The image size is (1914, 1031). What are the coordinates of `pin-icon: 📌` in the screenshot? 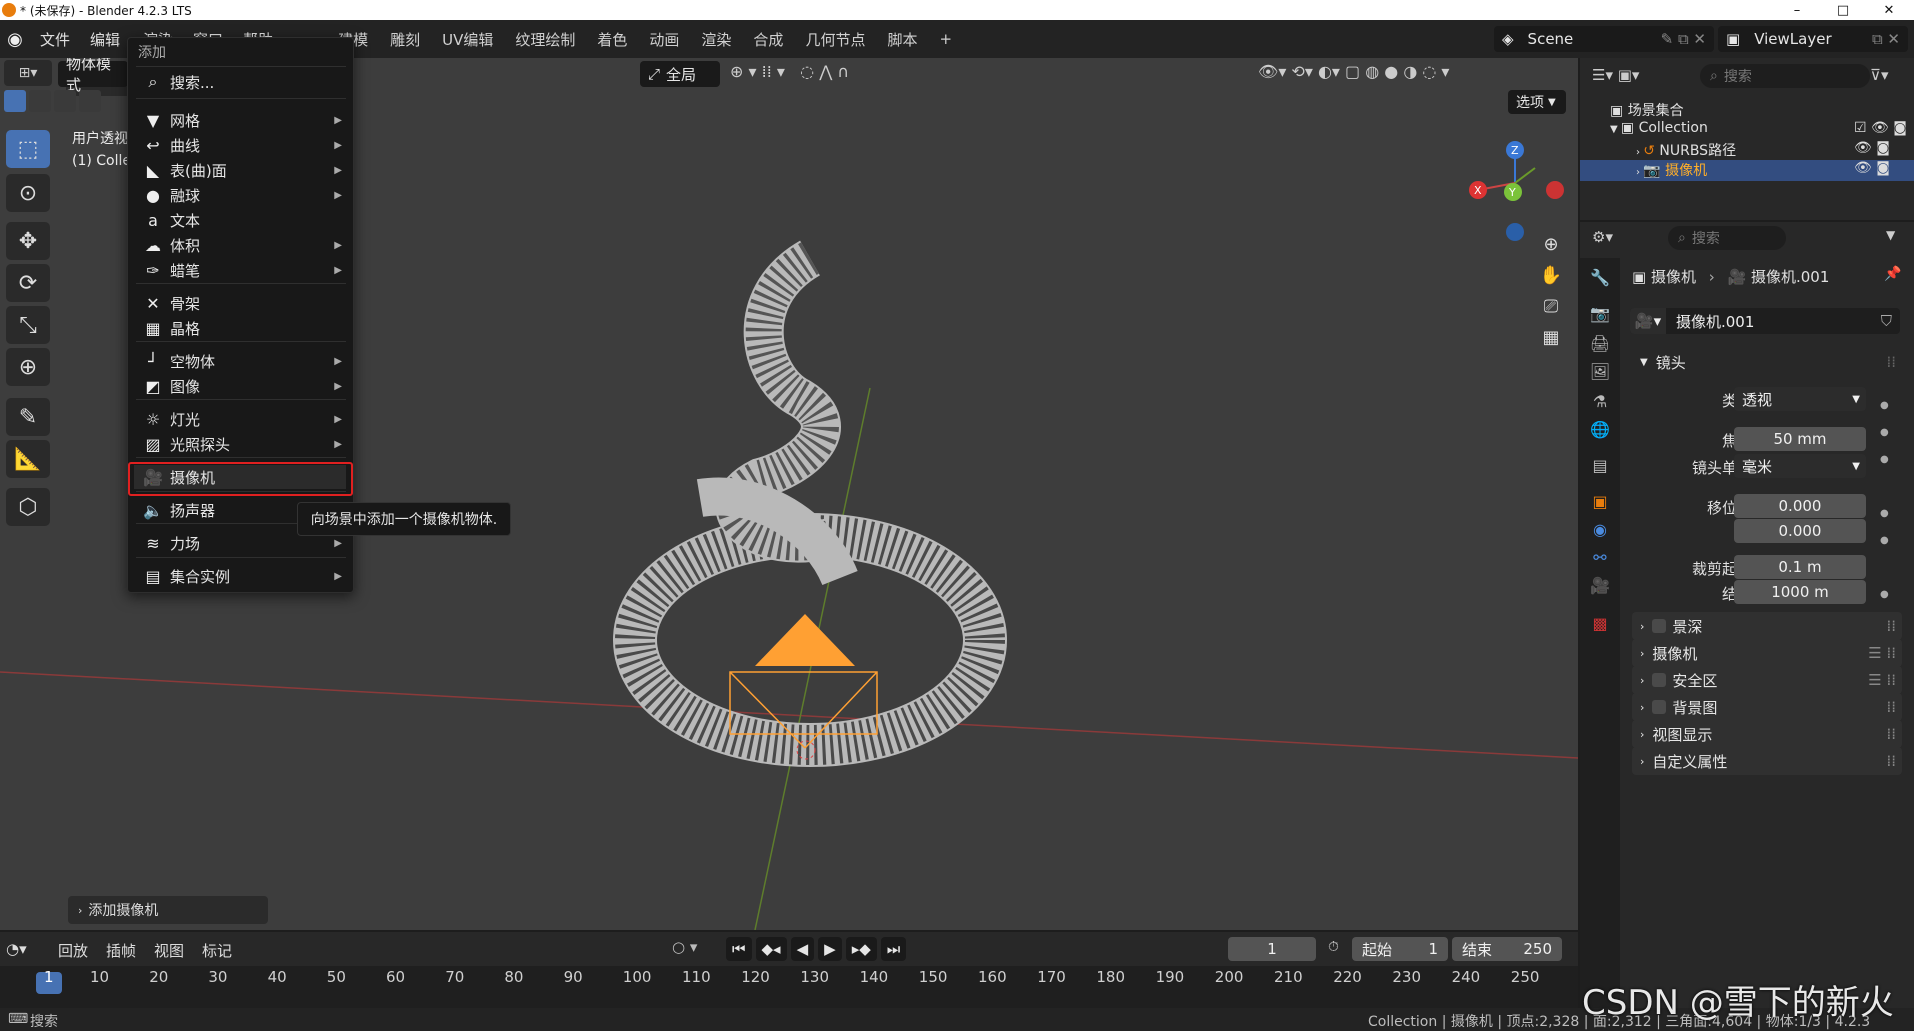 It's located at (1892, 274).